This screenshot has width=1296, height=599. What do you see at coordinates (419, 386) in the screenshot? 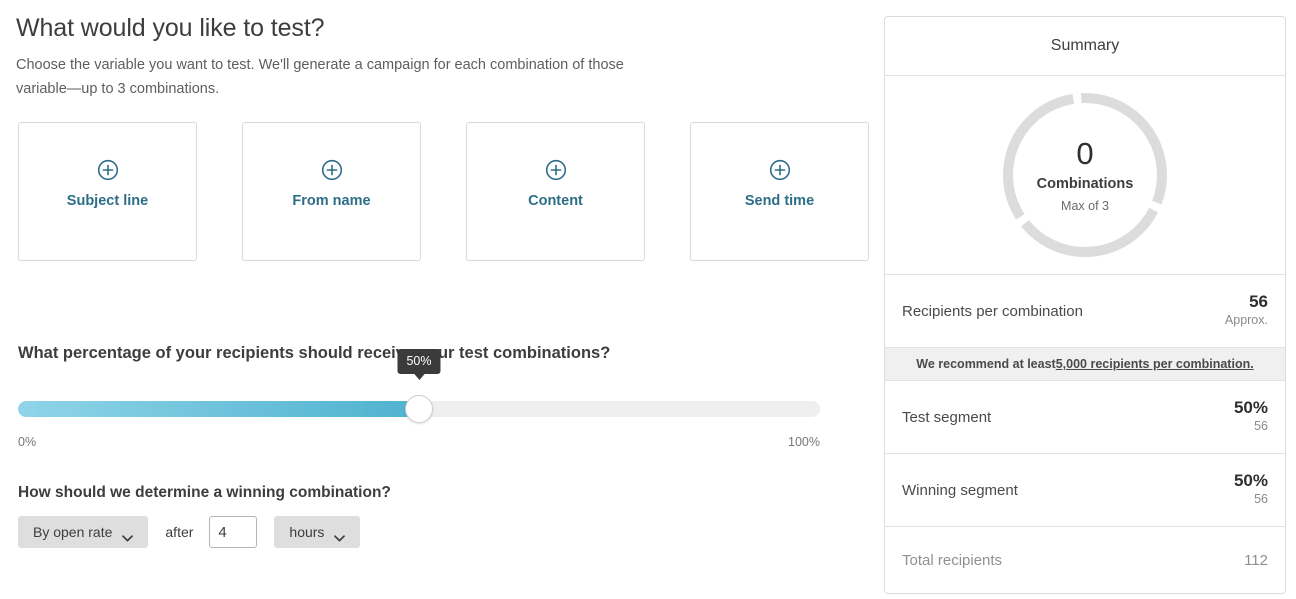
I see `recipient-percentage-slider: 50%` at bounding box center [419, 386].